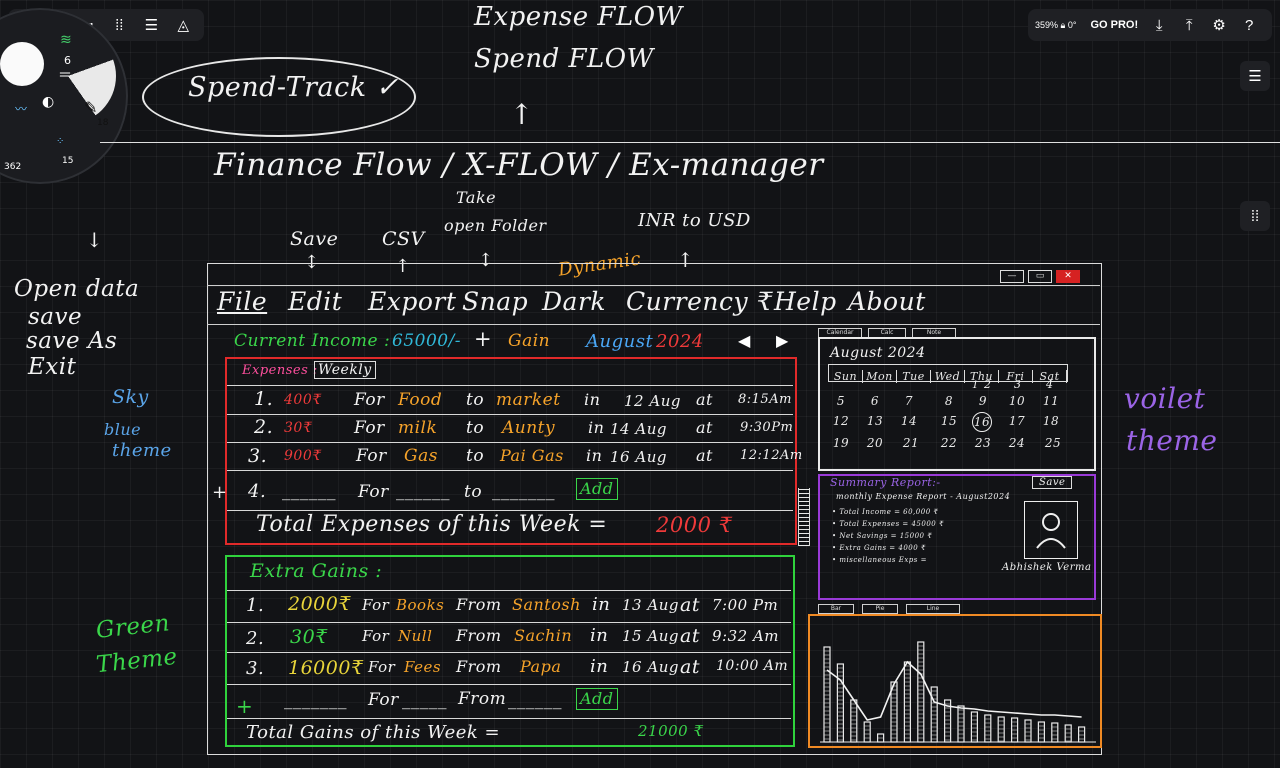  What do you see at coordinates (638, 429) in the screenshot?
I see `expense-date: 14 Aug` at bounding box center [638, 429].